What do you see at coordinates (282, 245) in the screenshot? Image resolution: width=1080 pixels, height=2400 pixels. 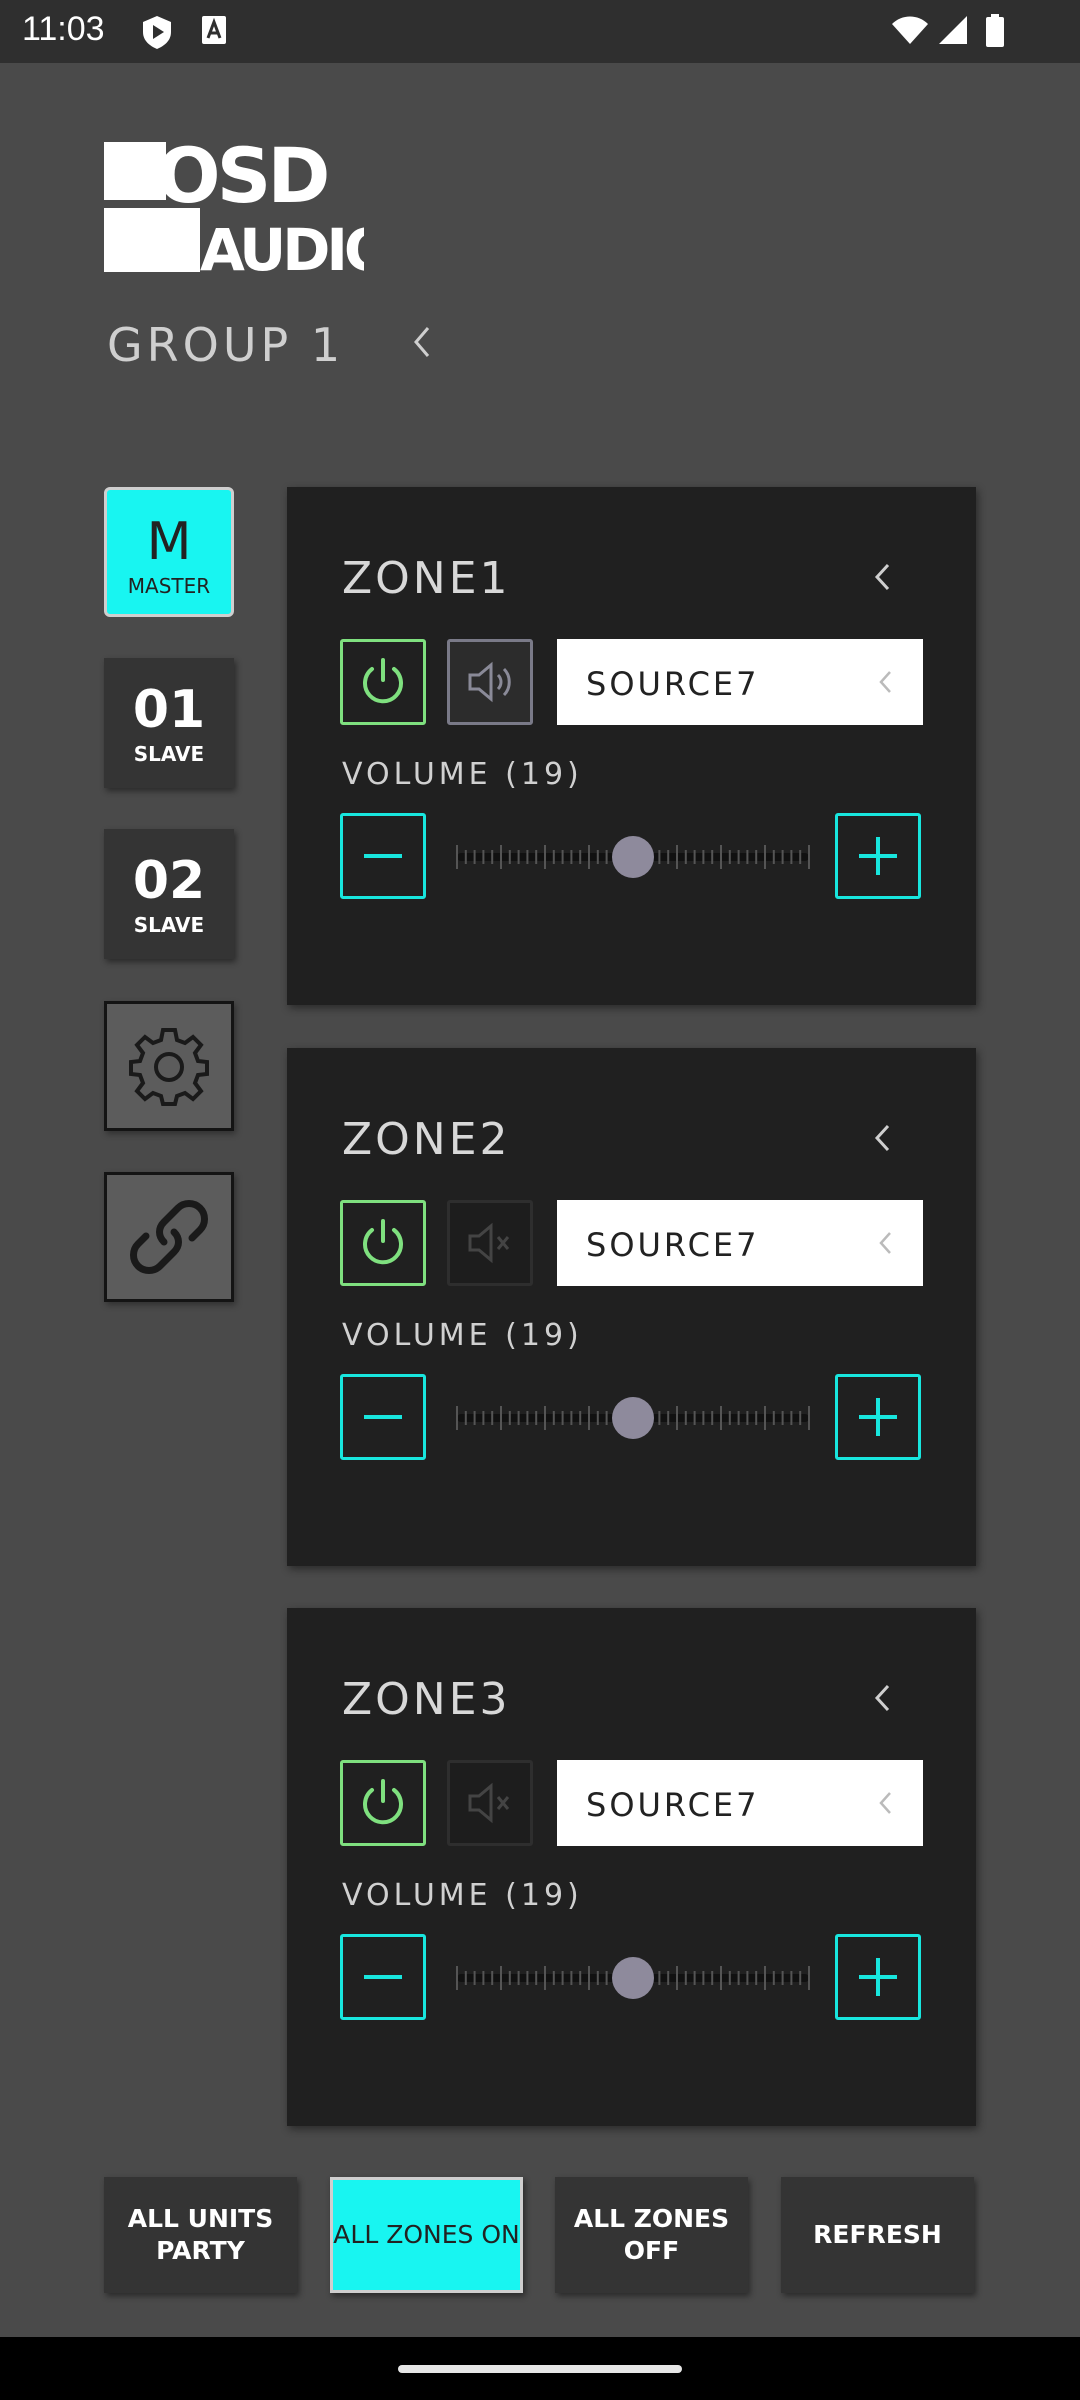 I see `svg-text: AUDIO` at bounding box center [282, 245].